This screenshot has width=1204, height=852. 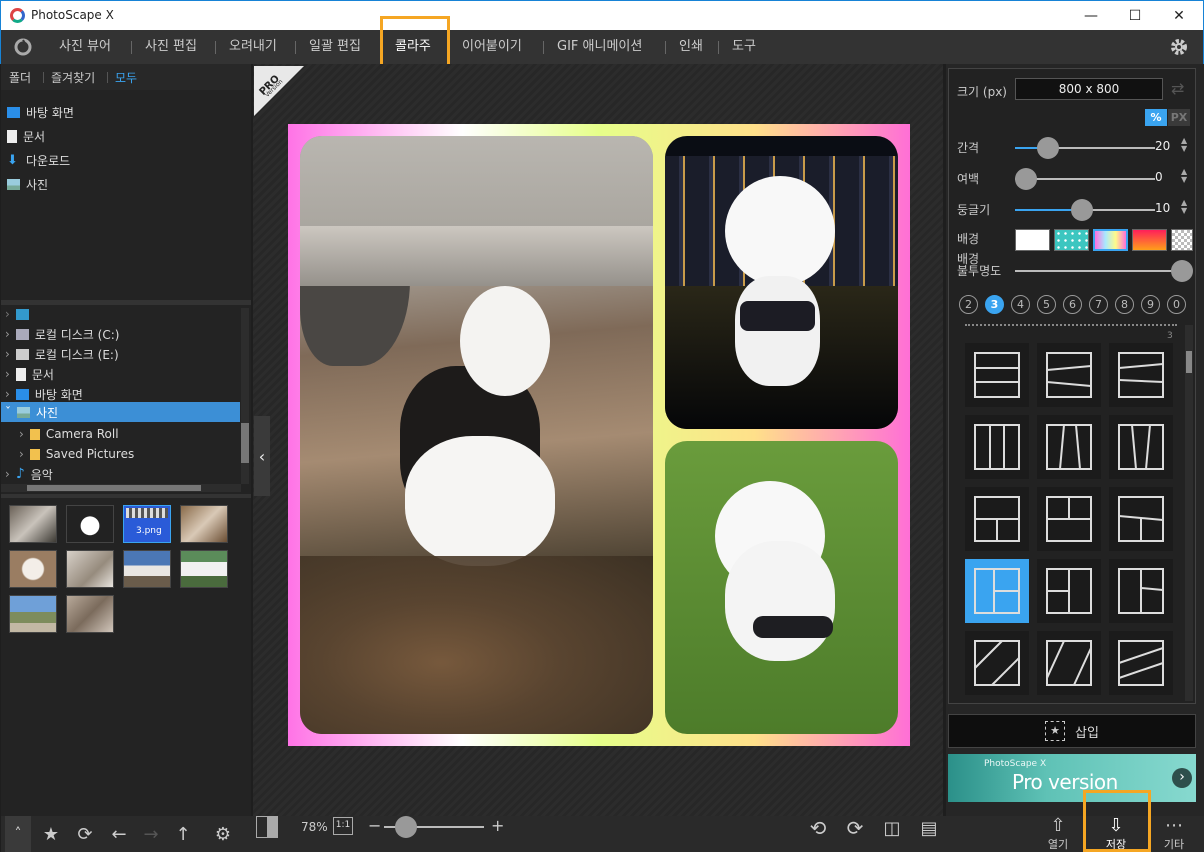 What do you see at coordinates (1135, 16) in the screenshot?
I see `maximize-button: ☐` at bounding box center [1135, 16].